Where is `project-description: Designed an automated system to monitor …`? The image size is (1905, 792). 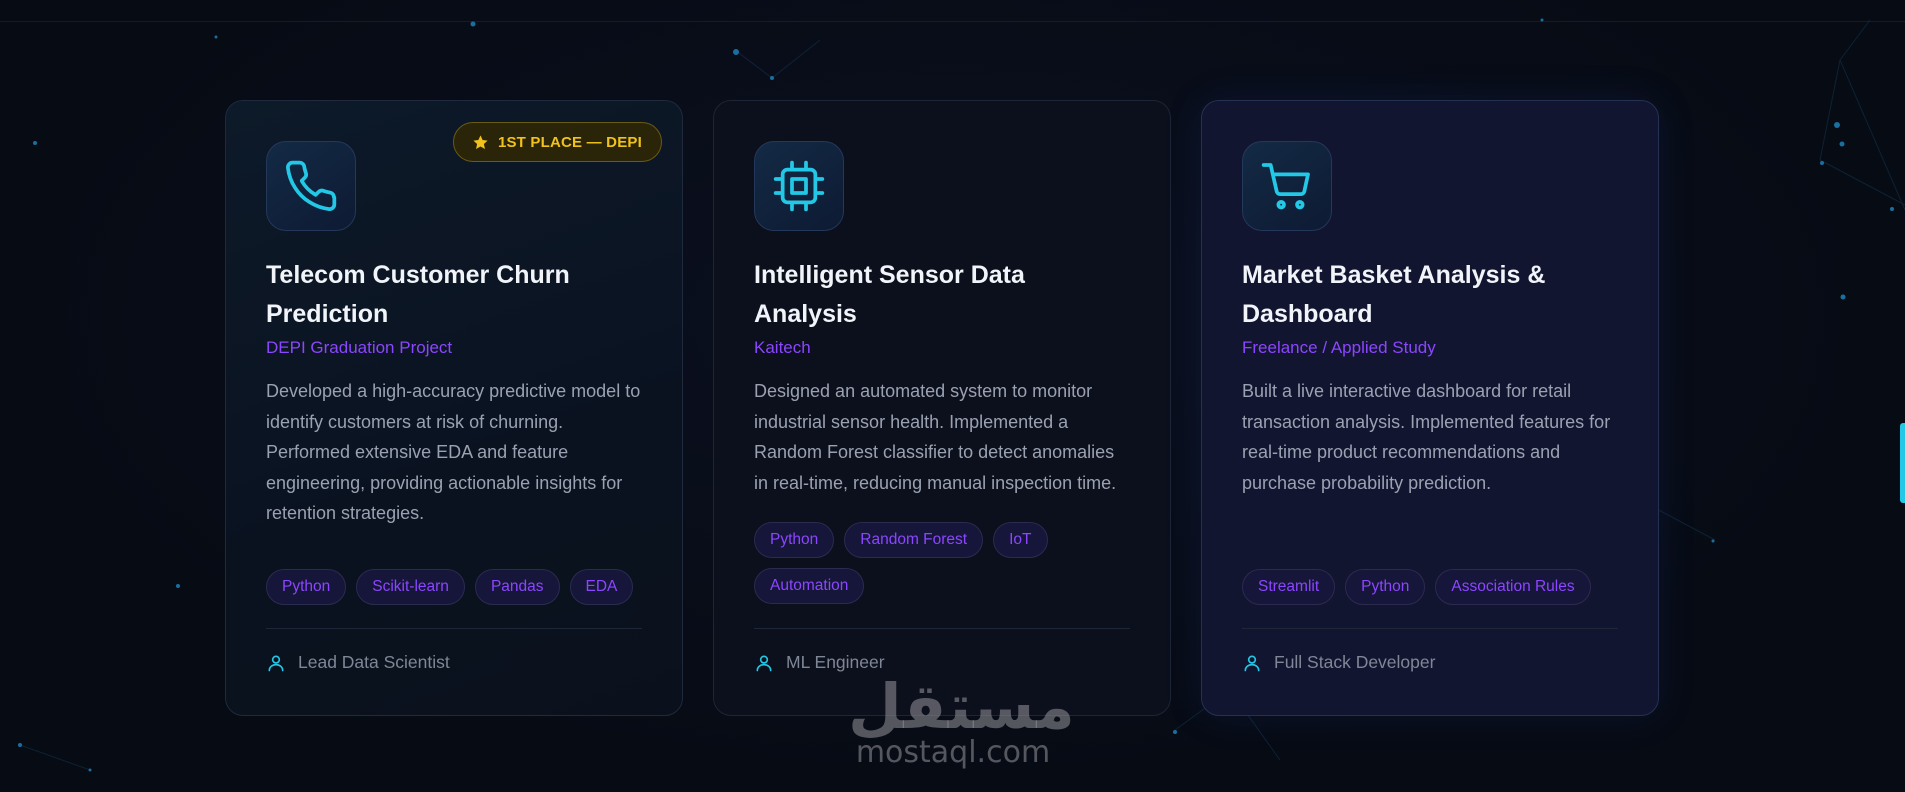 project-description: Designed an automated system to monitor … is located at coordinates (935, 437).